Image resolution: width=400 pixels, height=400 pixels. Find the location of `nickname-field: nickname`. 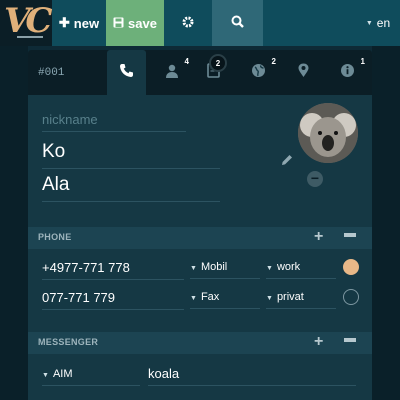

nickname-field: nickname is located at coordinates (114, 122).